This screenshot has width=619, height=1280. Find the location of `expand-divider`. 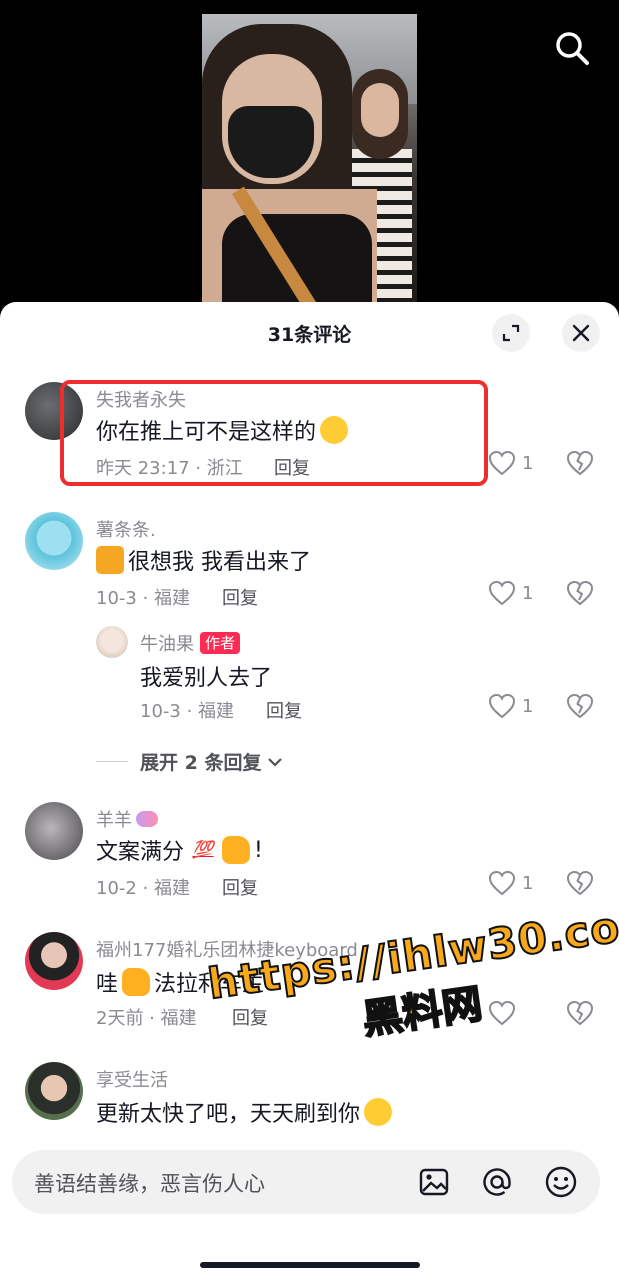

expand-divider is located at coordinates (112, 761).